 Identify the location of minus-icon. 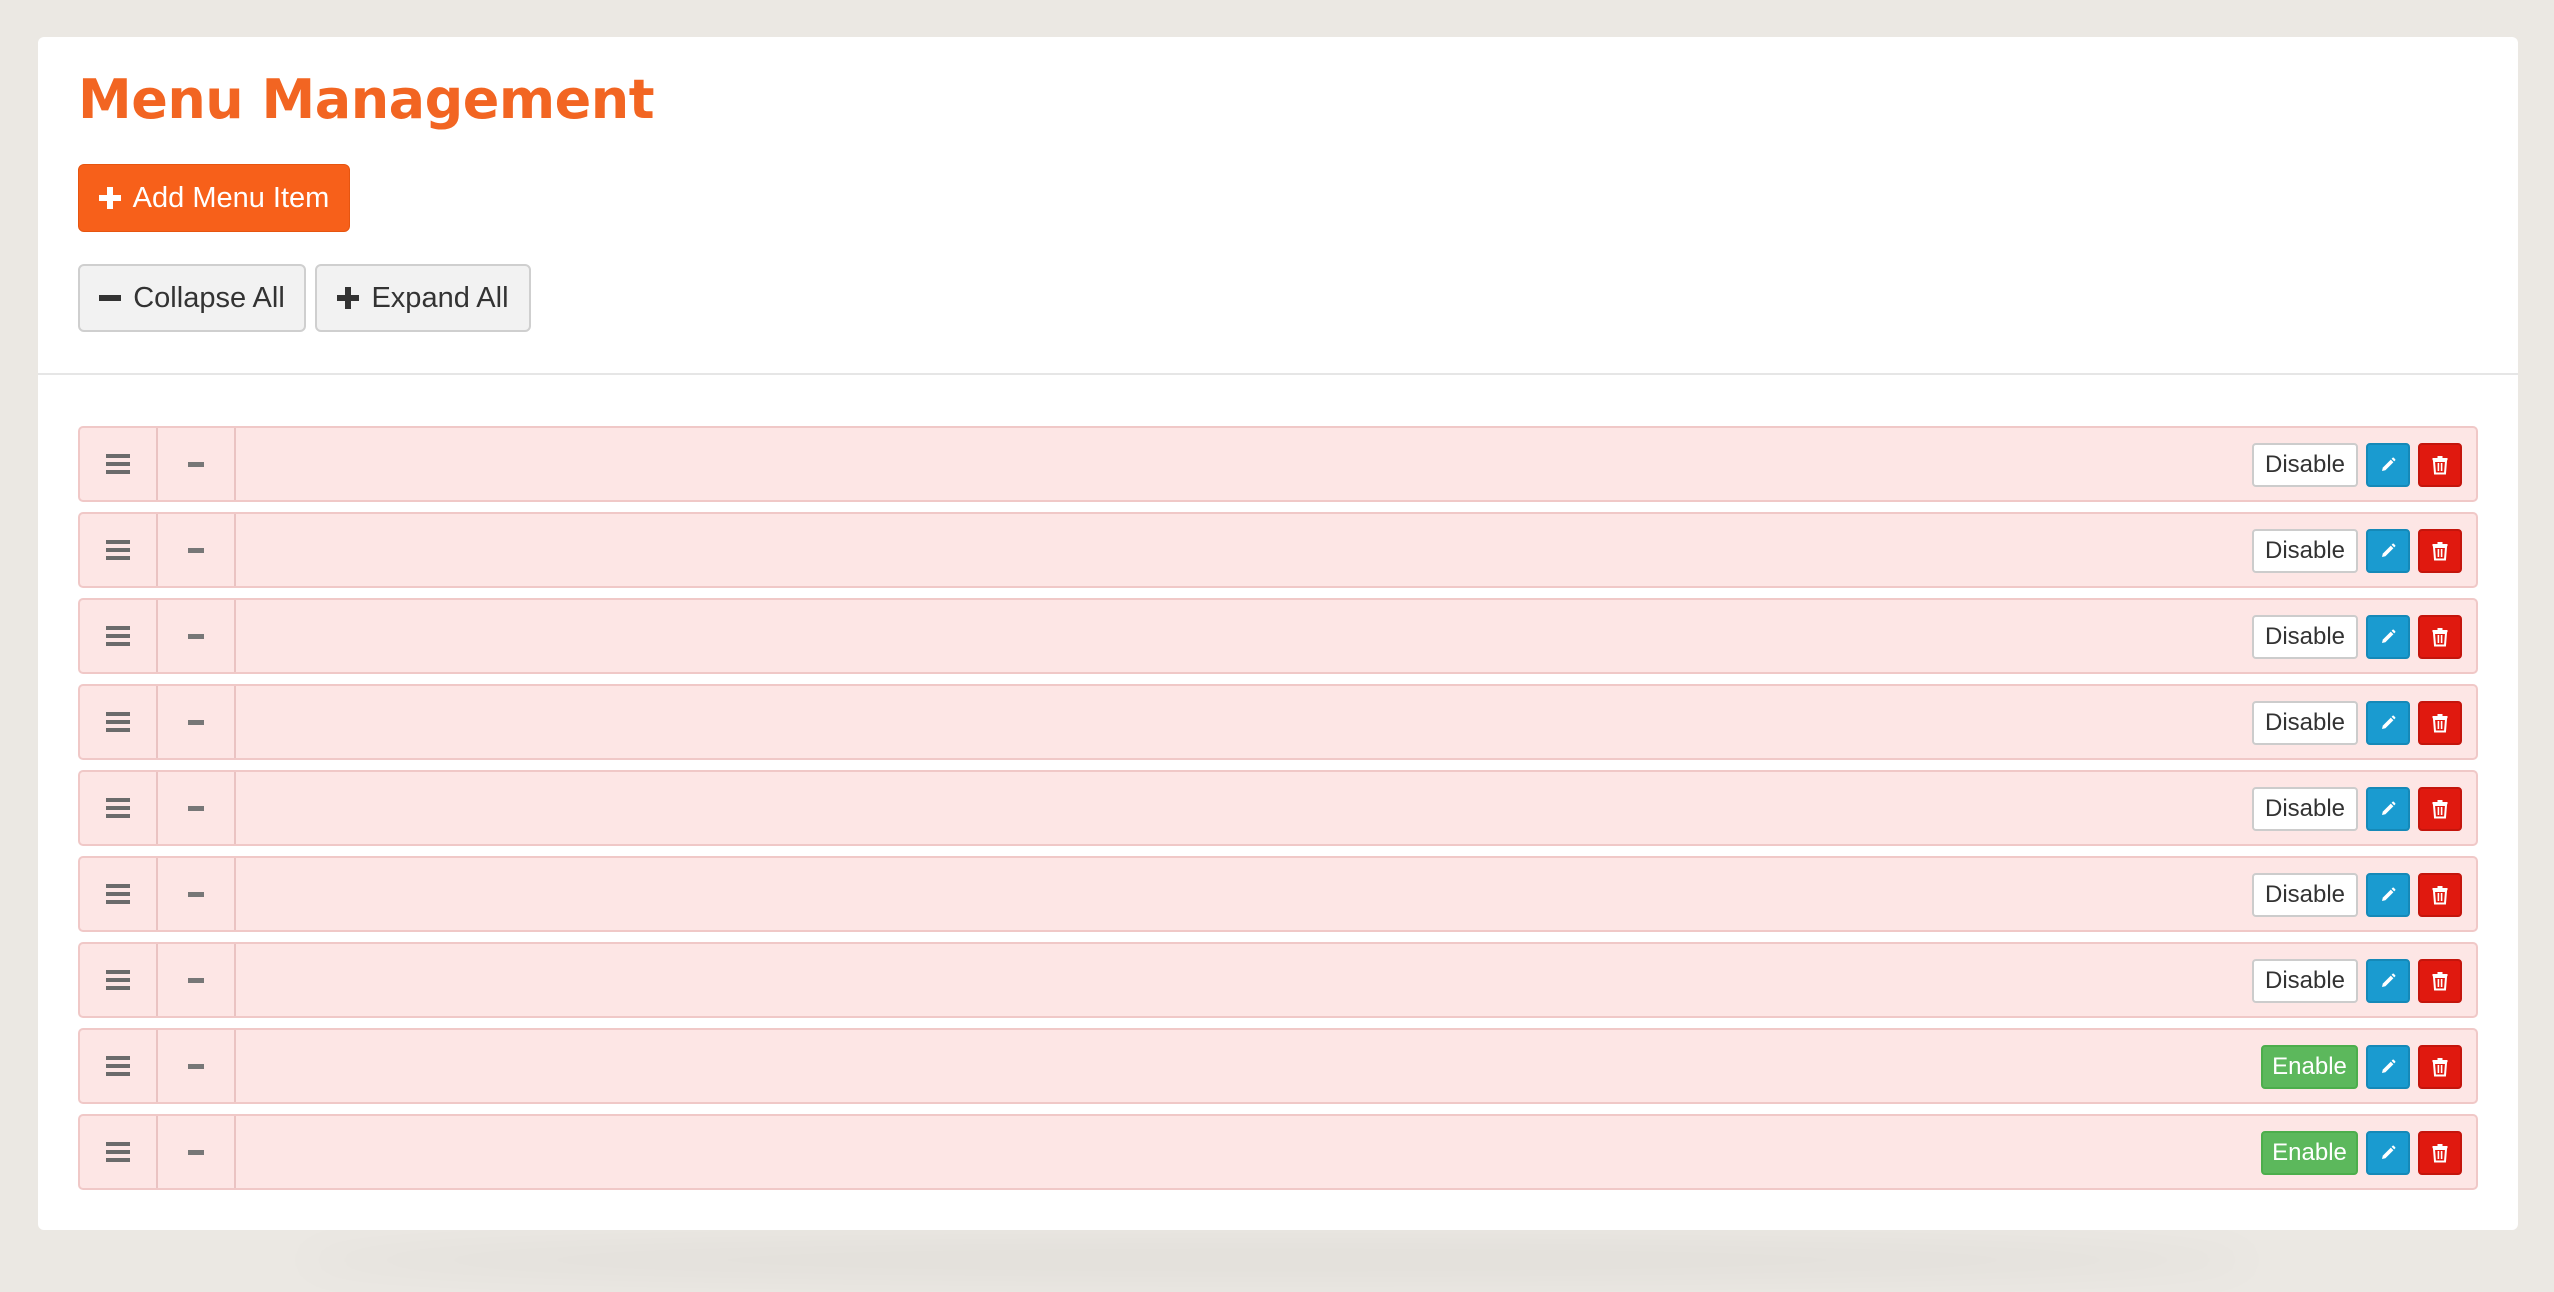
(110, 298).